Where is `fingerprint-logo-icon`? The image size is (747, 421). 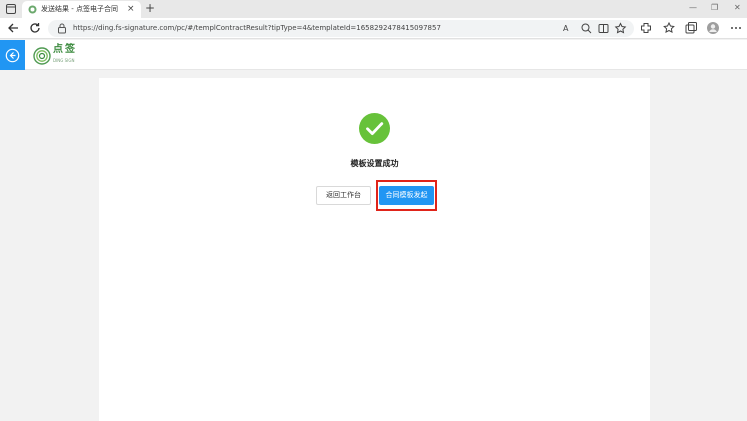
fingerprint-logo-icon is located at coordinates (42, 56).